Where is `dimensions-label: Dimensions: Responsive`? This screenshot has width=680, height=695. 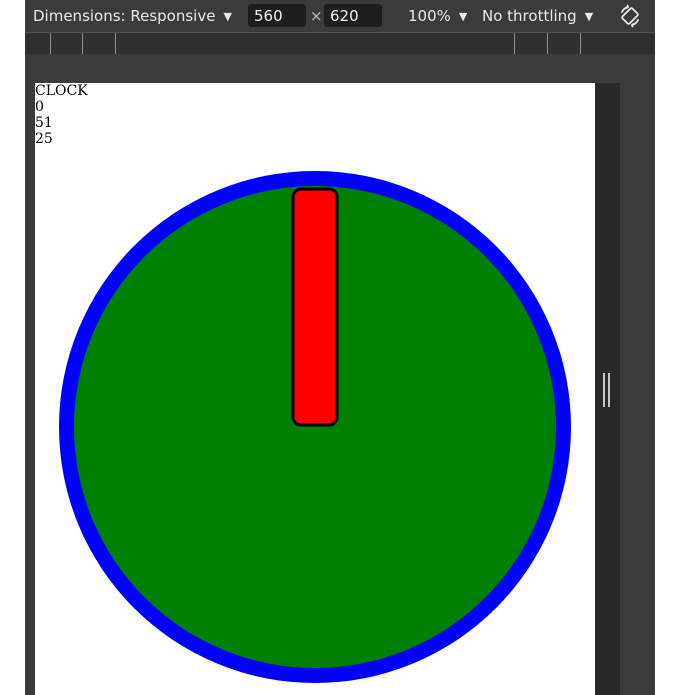
dimensions-label: Dimensions: Responsive is located at coordinates (124, 16).